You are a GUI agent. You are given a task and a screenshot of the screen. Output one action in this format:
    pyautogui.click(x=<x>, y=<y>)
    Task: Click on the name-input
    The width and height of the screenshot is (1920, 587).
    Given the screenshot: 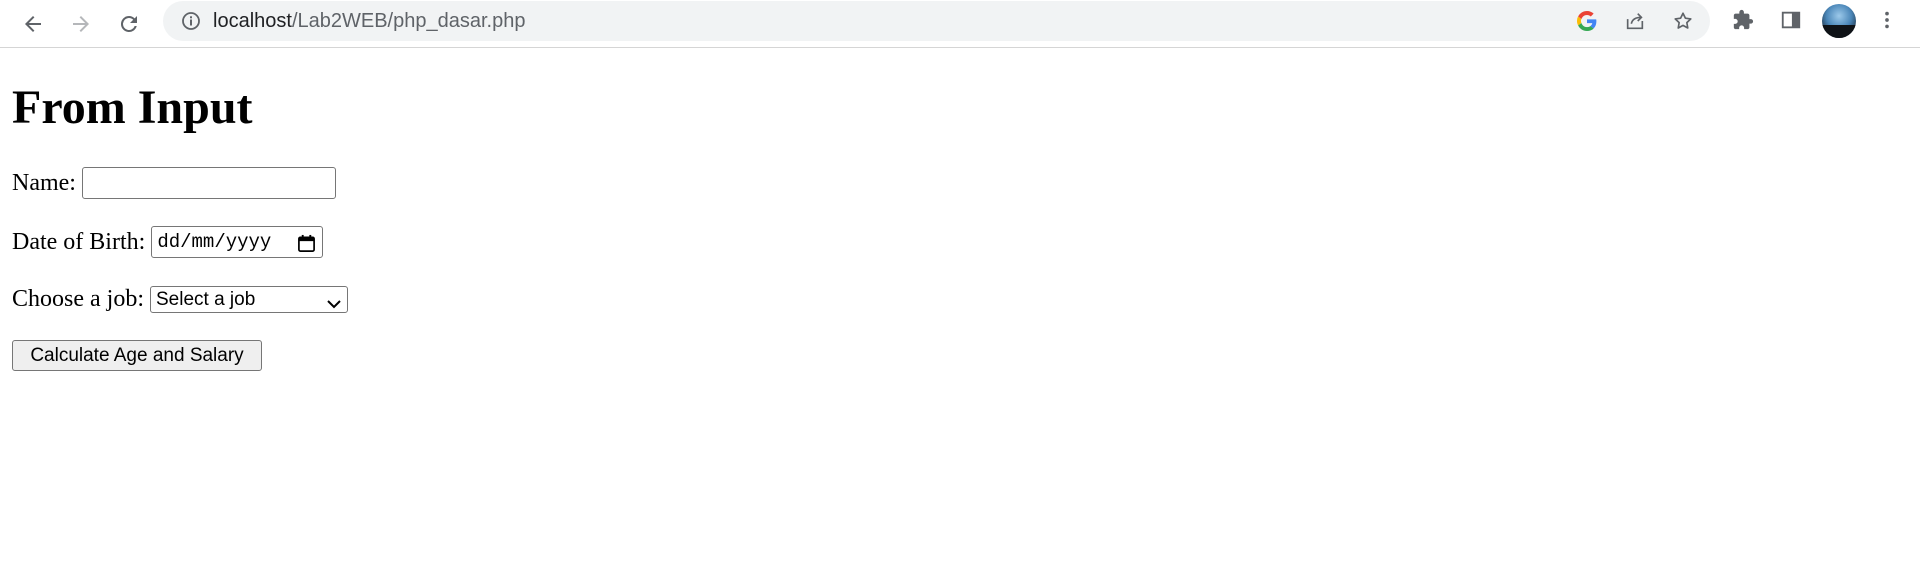 What is the action you would take?
    pyautogui.click(x=208, y=183)
    